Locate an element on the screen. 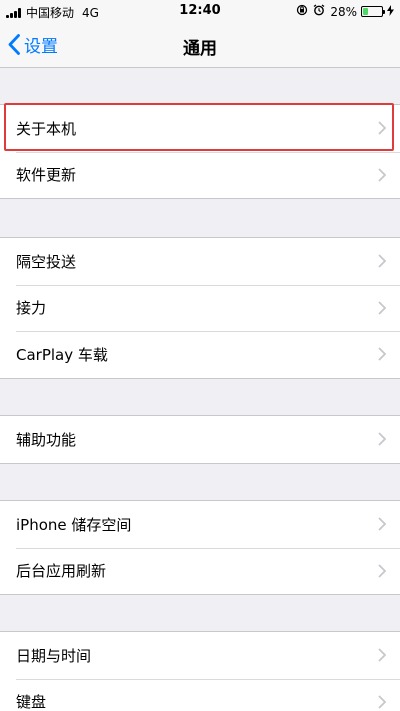 The width and height of the screenshot is (400, 711). settings-group-about: 关于本机 软件更新 is located at coordinates (200, 151).